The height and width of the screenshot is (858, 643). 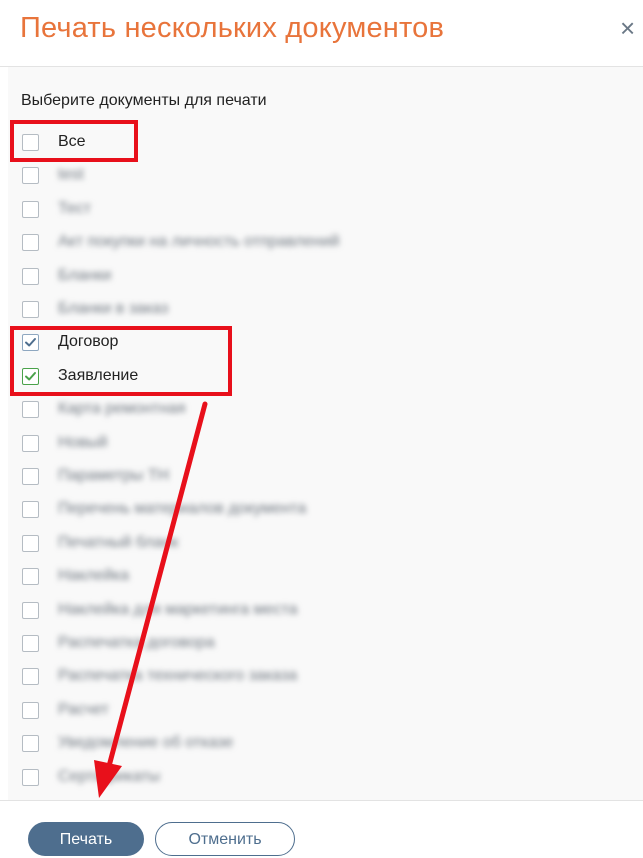 I want to click on cancel-button: Отменить, so click(x=225, y=839).